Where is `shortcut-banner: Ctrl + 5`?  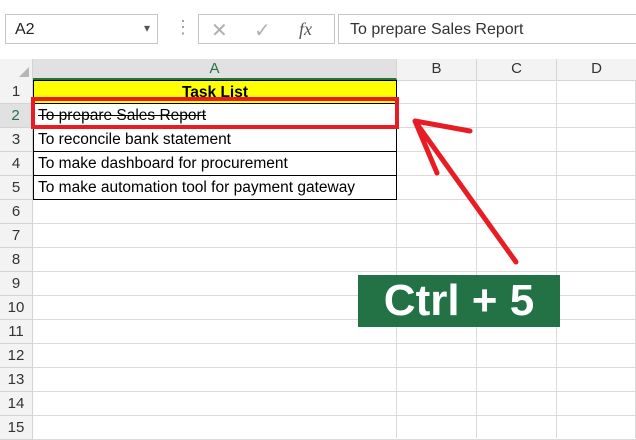 shortcut-banner: Ctrl + 5 is located at coordinates (459, 301).